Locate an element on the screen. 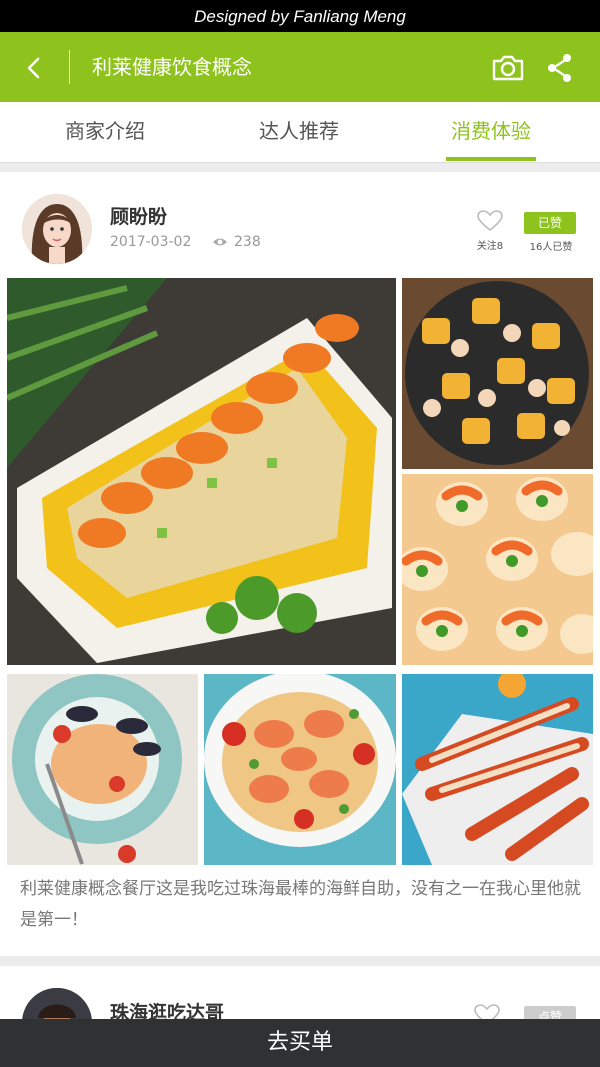  post-date: 2017-03-02 is located at coordinates (151, 242).